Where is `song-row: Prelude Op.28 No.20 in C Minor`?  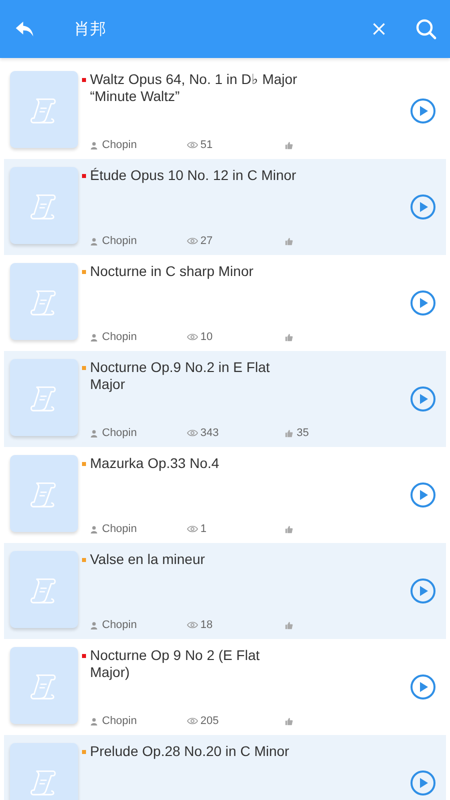
song-row: Prelude Op.28 No.20 in C Minor is located at coordinates (225, 767).